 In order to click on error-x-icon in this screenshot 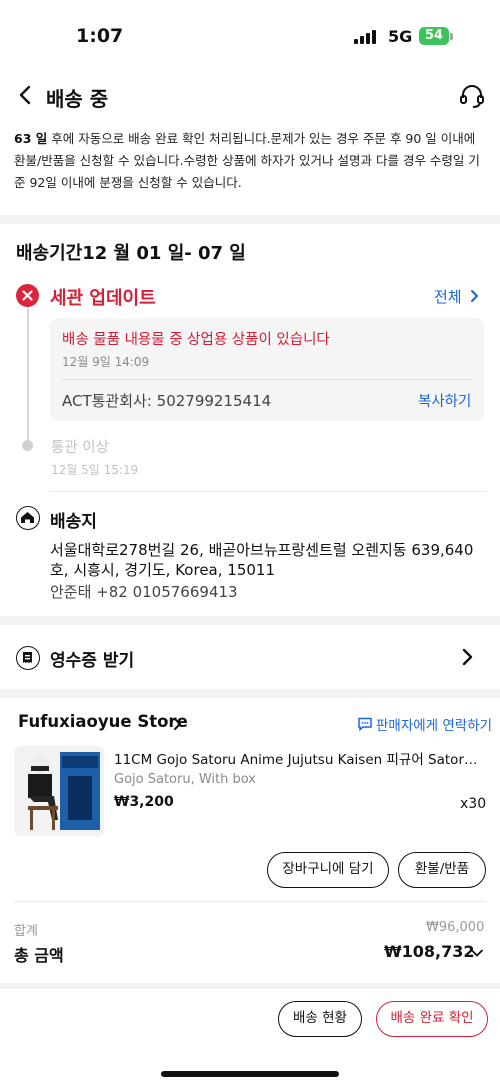, I will do `click(27, 295)`.